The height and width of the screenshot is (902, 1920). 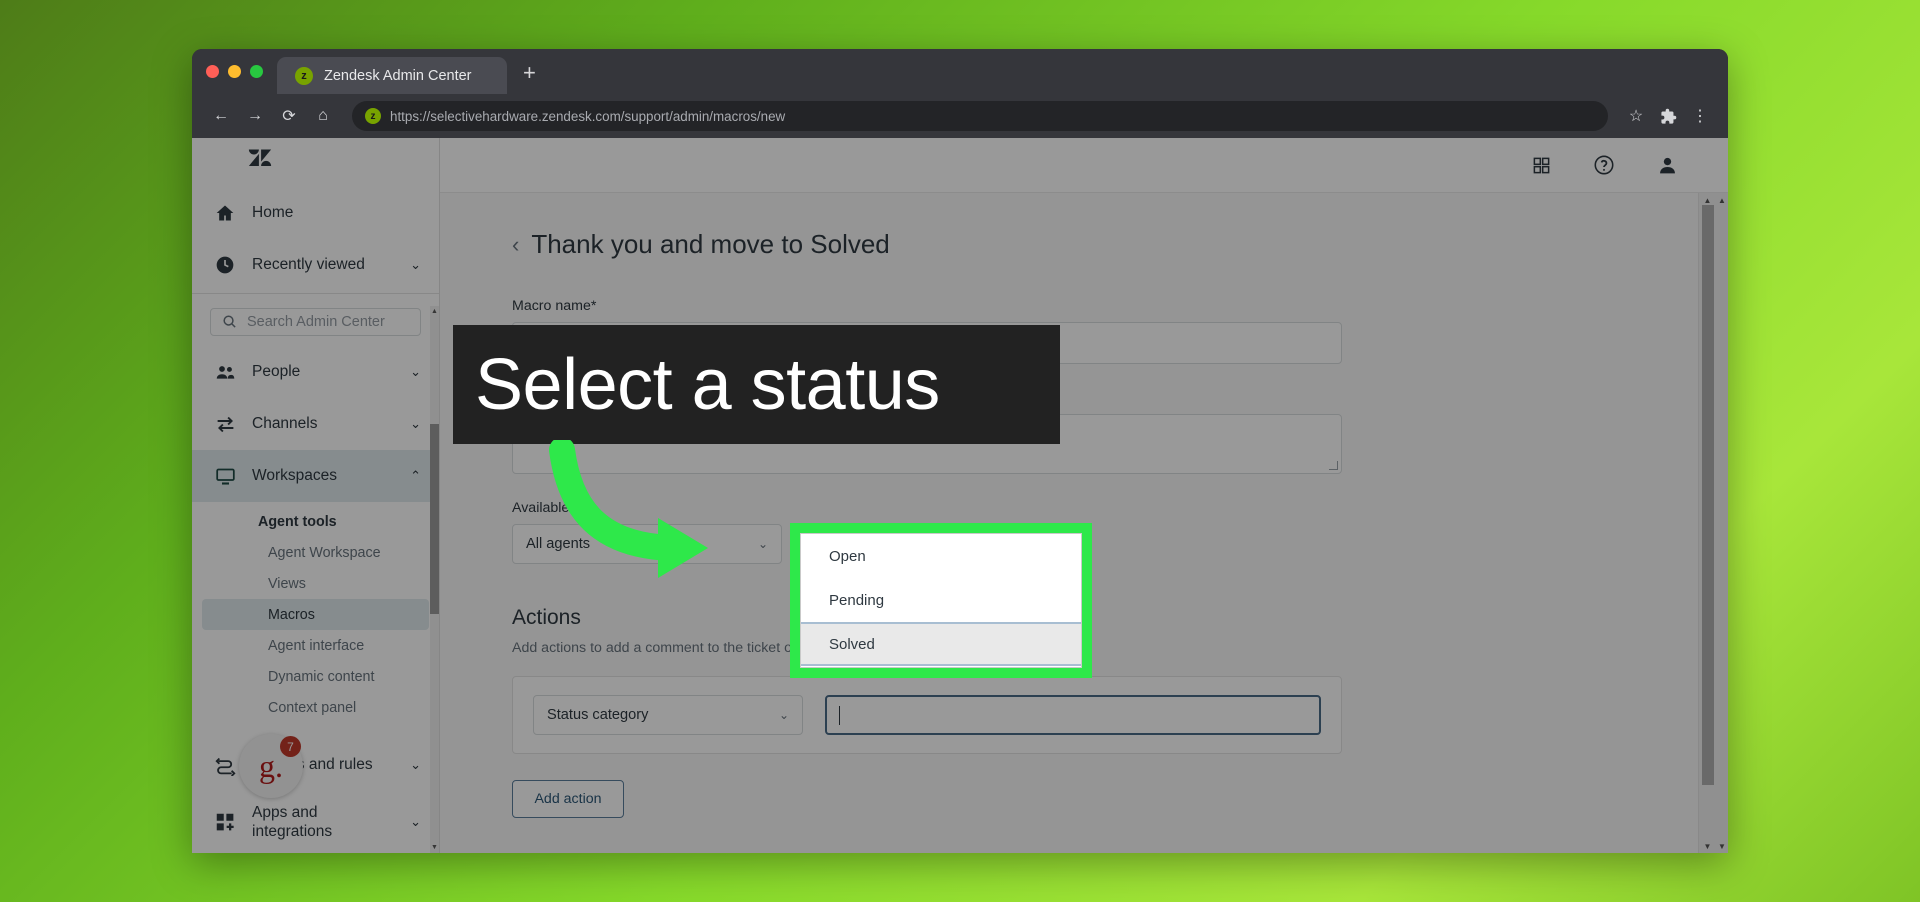 I want to click on browser-tab-strip: z Zendesk Admin Center +, so click(x=960, y=71).